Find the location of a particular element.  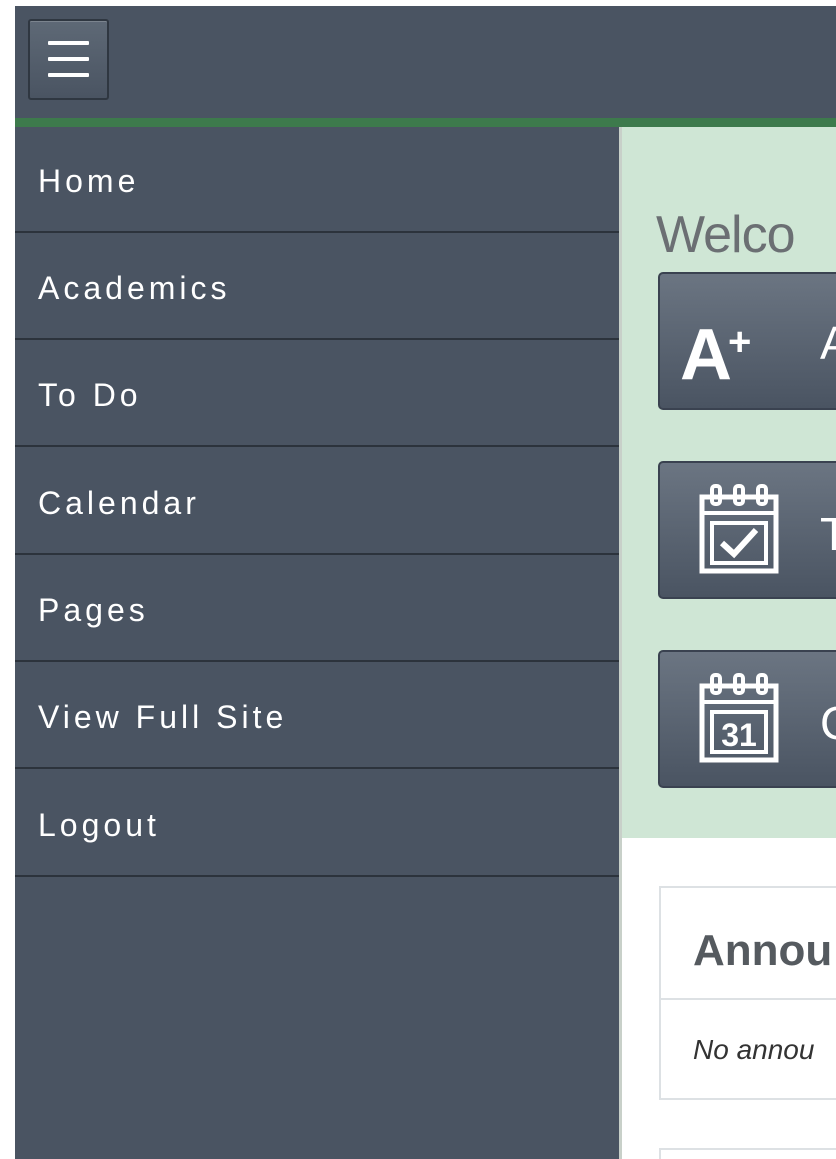

sidebar-item-label: Logout is located at coordinates (99, 825).